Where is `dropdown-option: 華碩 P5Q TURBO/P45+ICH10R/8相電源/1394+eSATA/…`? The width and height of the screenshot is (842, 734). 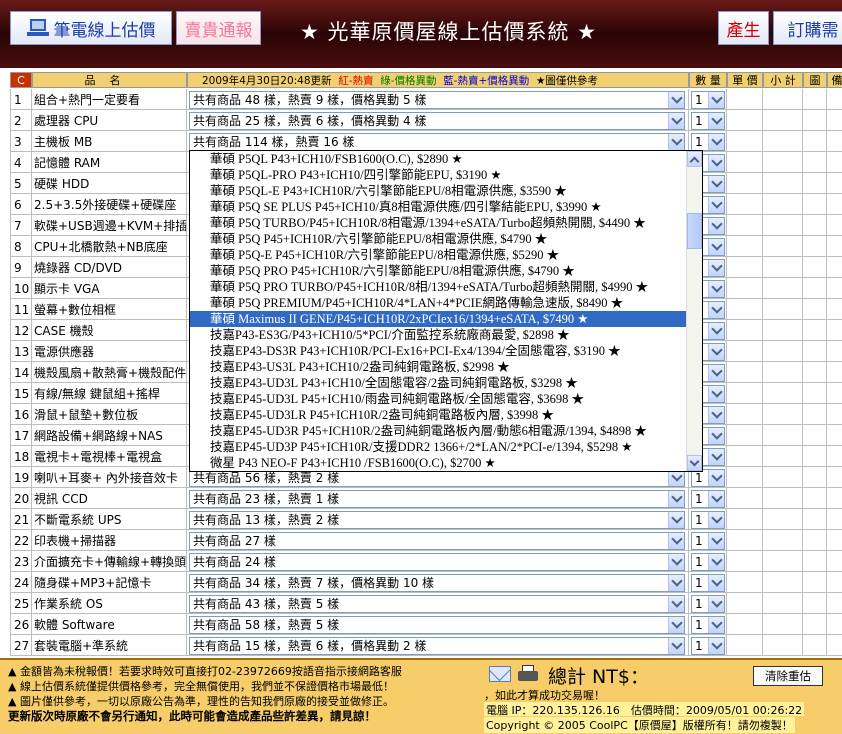 dropdown-option: 華碩 P5Q TURBO/P45+ICH10R/8相電源/1394+eSATA/… is located at coordinates (438, 223).